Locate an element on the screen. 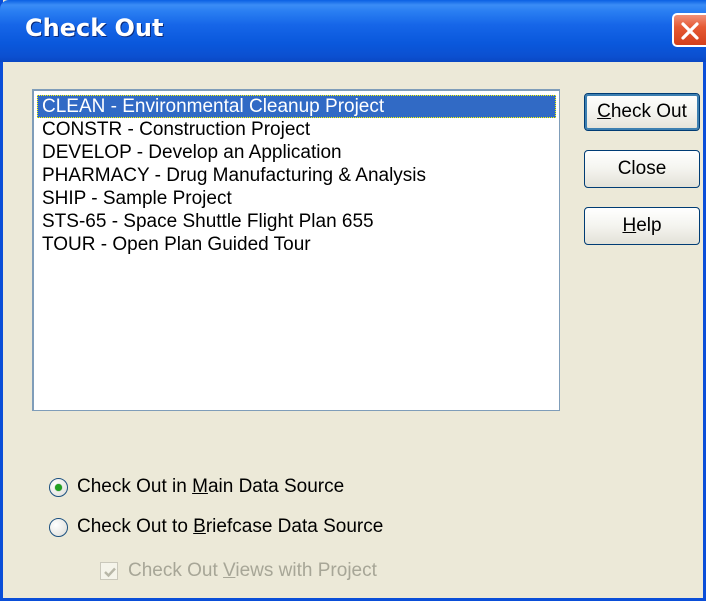 The image size is (706, 601). window-title: Check Out is located at coordinates (94, 28).